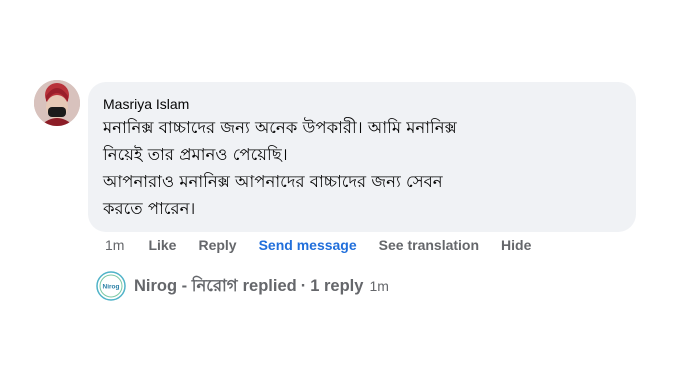  Describe the element at coordinates (336, 286) in the screenshot. I see `reply-count: 1 reply` at that location.